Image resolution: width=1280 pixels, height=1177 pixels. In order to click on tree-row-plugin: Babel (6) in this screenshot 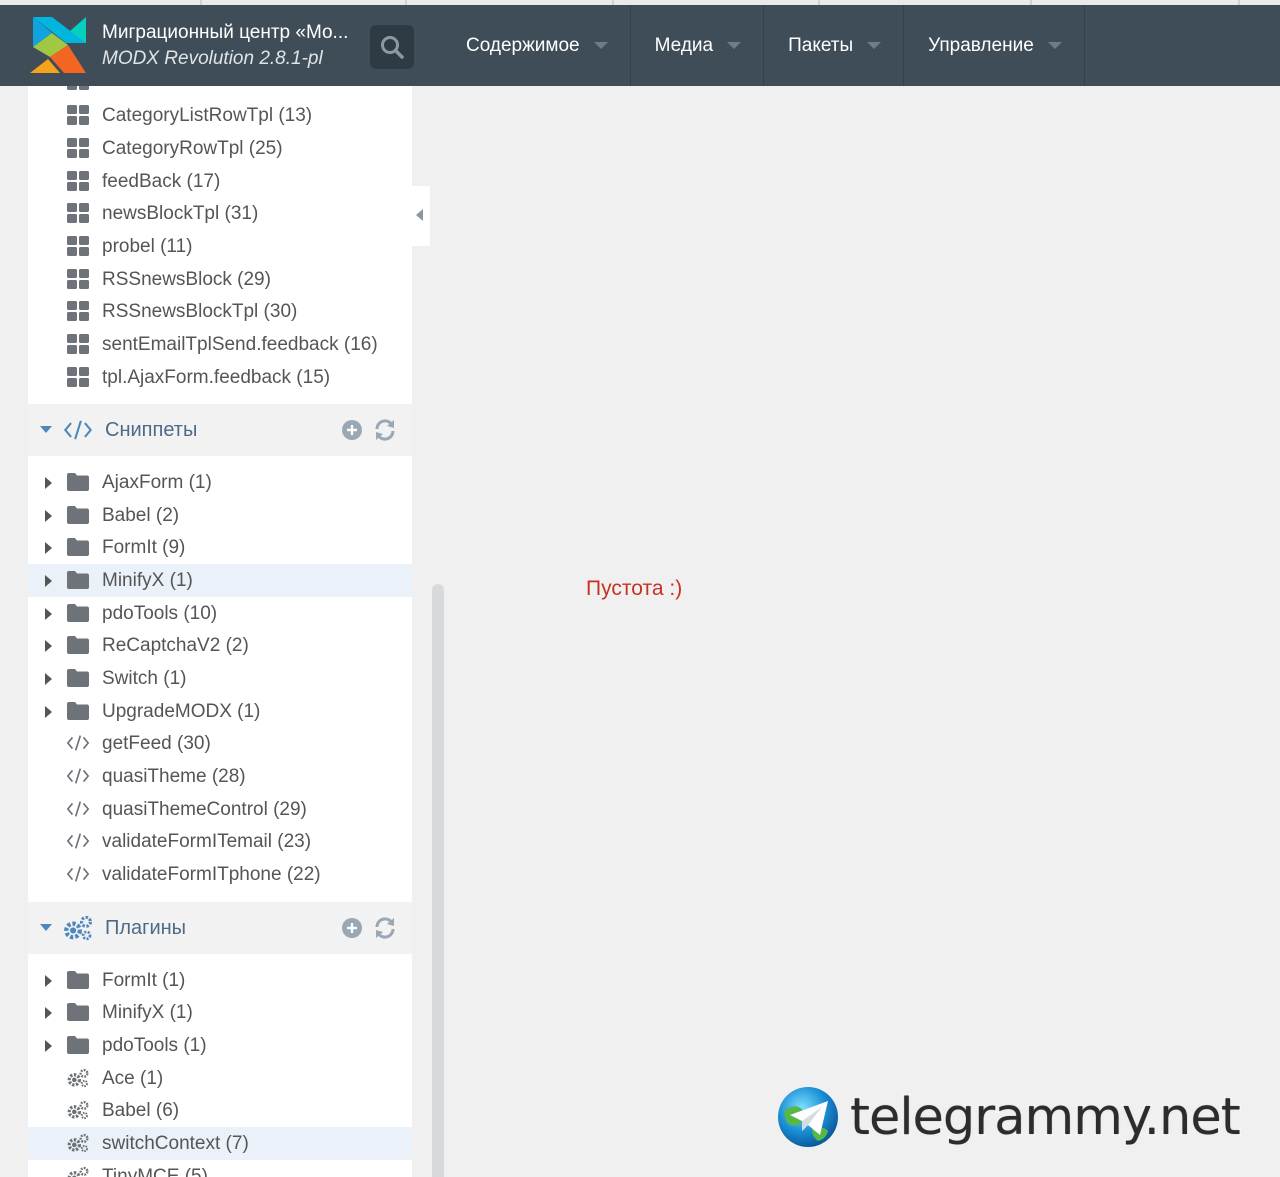, I will do `click(220, 1110)`.